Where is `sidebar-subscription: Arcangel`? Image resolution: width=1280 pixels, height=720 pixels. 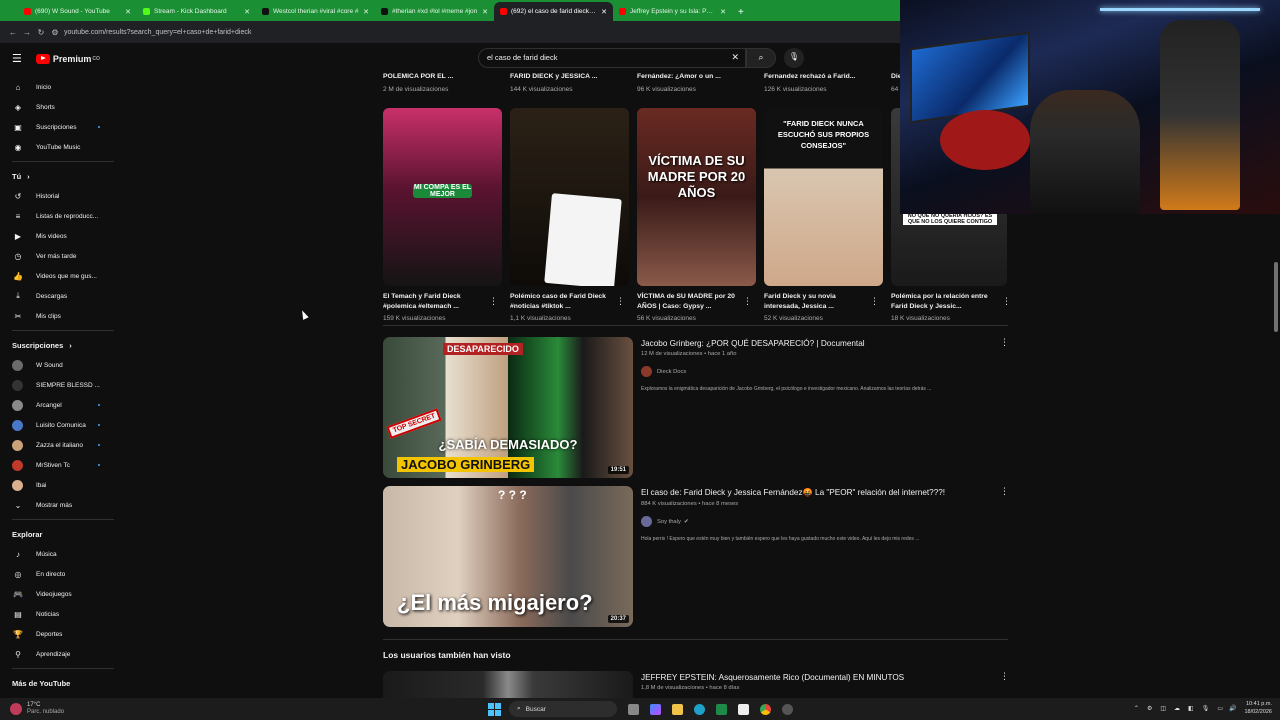
sidebar-subscription: Arcangel is located at coordinates (60, 405).